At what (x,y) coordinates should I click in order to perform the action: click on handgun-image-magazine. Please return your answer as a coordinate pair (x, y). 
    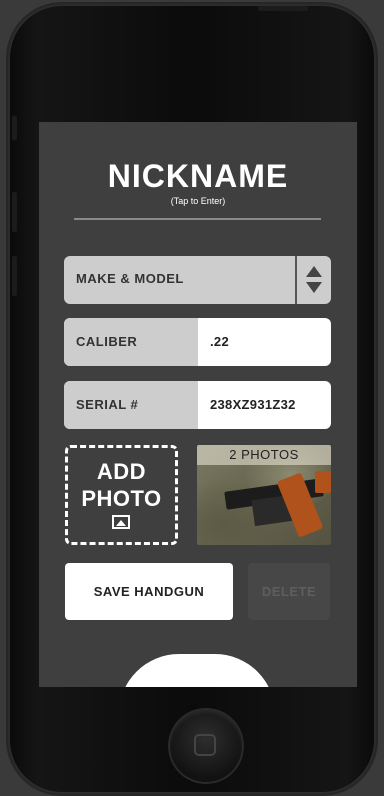
    Looking at the image, I should click on (323, 482).